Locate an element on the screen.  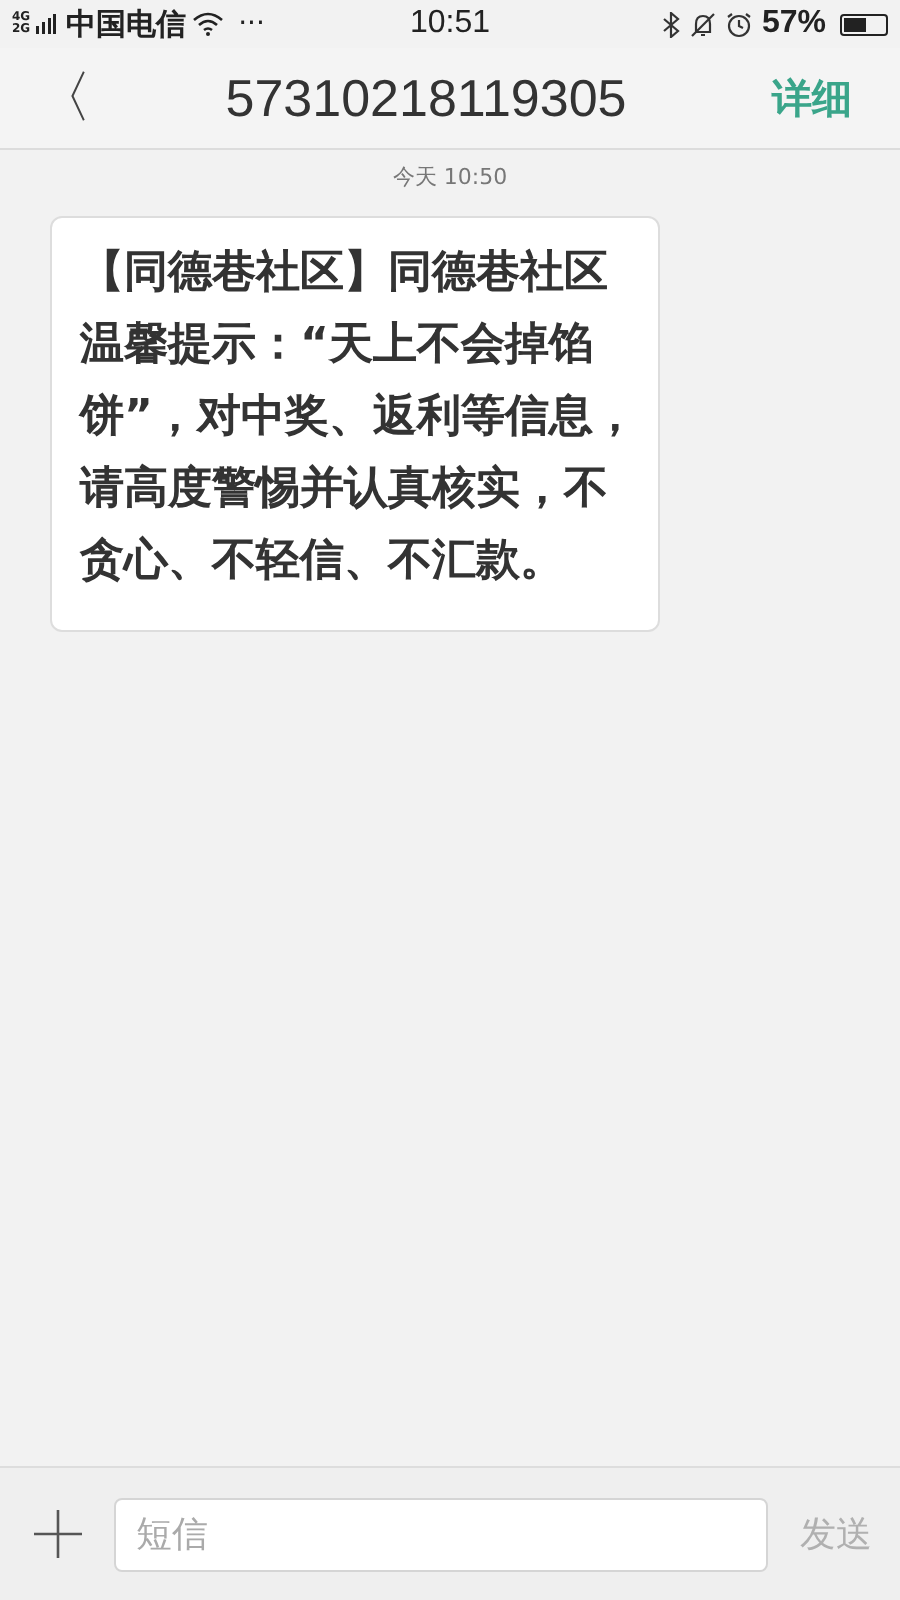
add-icon is located at coordinates (58, 1534).